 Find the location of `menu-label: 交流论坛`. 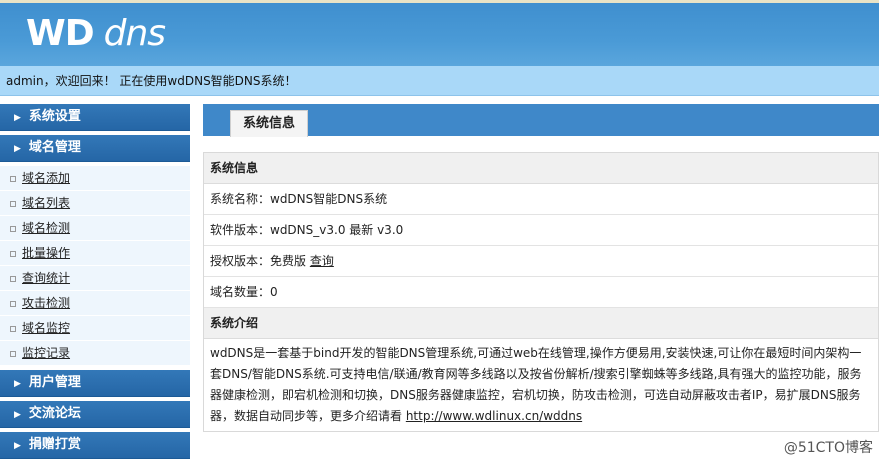

menu-label: 交流论坛 is located at coordinates (54, 413).